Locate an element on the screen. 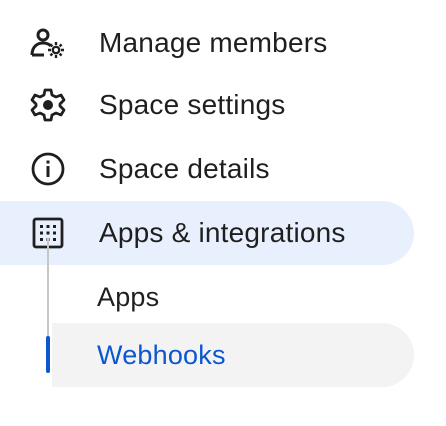  submenu-item-webhooks: Webhooks is located at coordinates (233, 355).